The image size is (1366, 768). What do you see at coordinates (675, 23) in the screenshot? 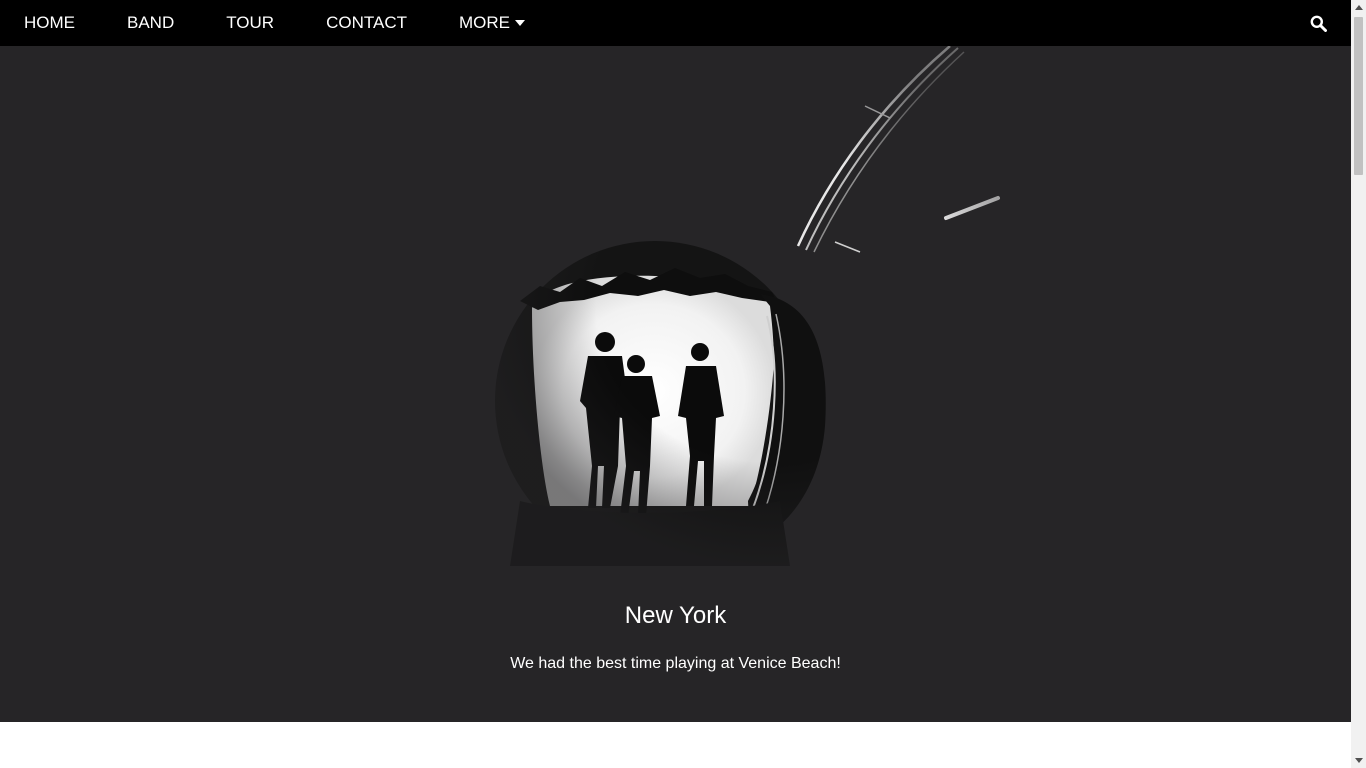
I see `top-navbar: HOME BAND TOUR CONTACT MORE` at bounding box center [675, 23].